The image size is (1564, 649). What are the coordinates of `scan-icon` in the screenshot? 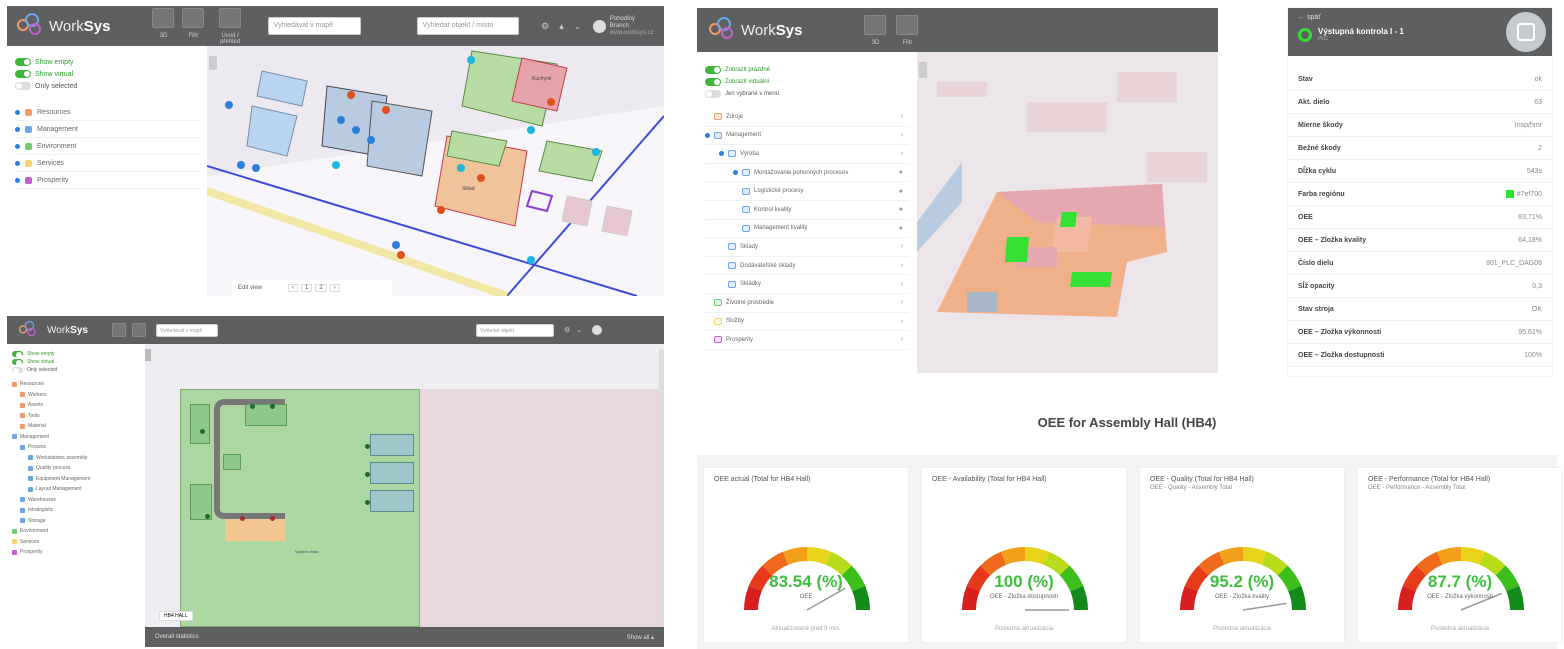 It's located at (1526, 32).